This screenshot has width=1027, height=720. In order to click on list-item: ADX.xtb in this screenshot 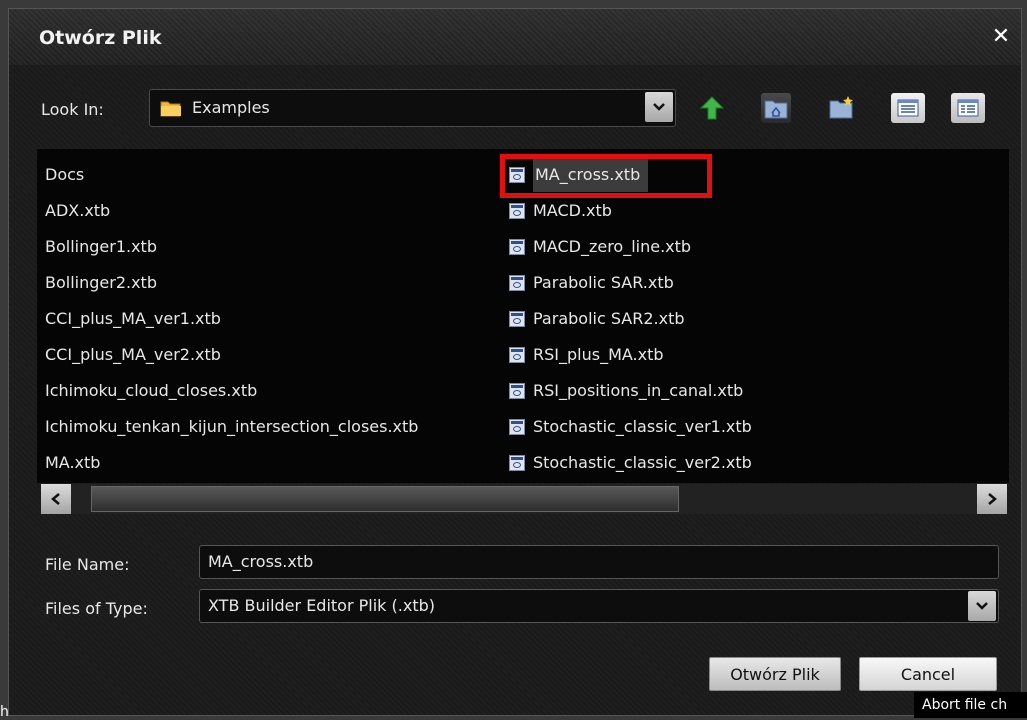, I will do `click(231, 211)`.